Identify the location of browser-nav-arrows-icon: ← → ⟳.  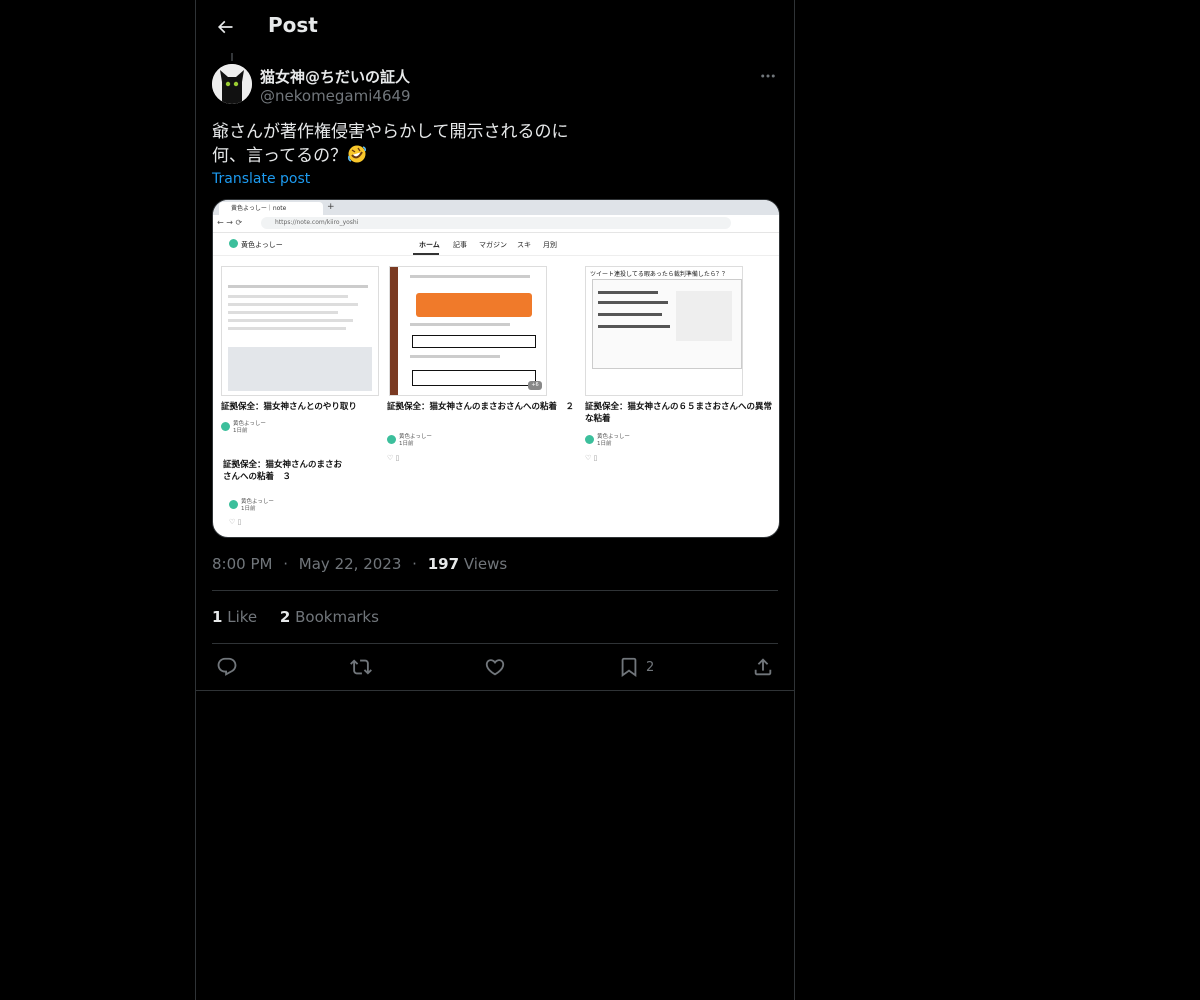
(230, 222).